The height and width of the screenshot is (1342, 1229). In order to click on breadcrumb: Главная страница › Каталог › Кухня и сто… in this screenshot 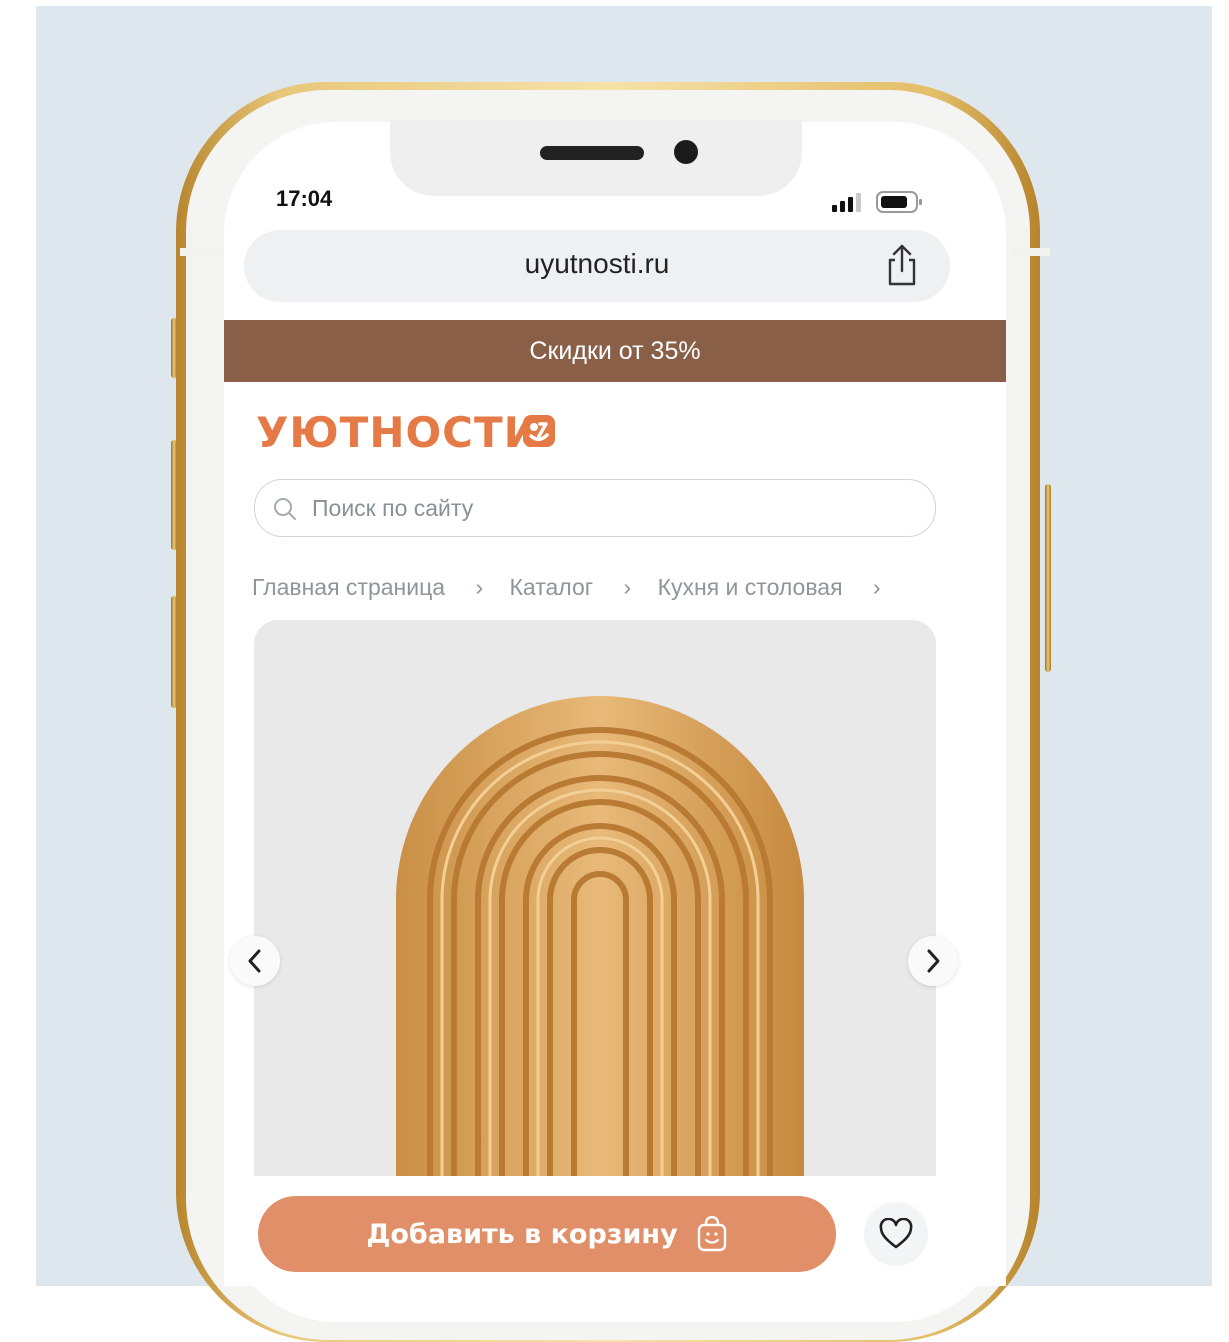, I will do `click(576, 587)`.